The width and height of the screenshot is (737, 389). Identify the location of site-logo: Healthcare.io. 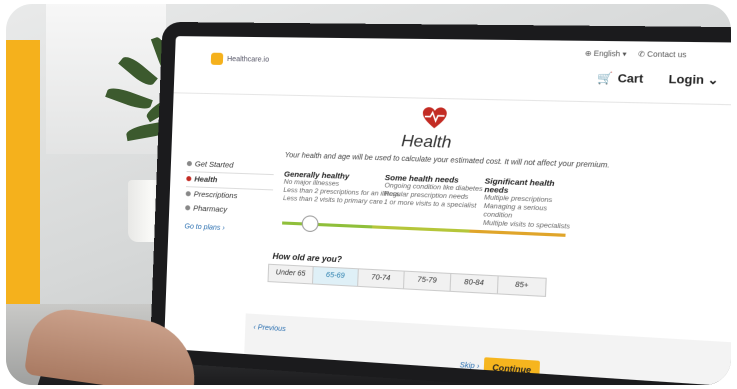
(240, 59).